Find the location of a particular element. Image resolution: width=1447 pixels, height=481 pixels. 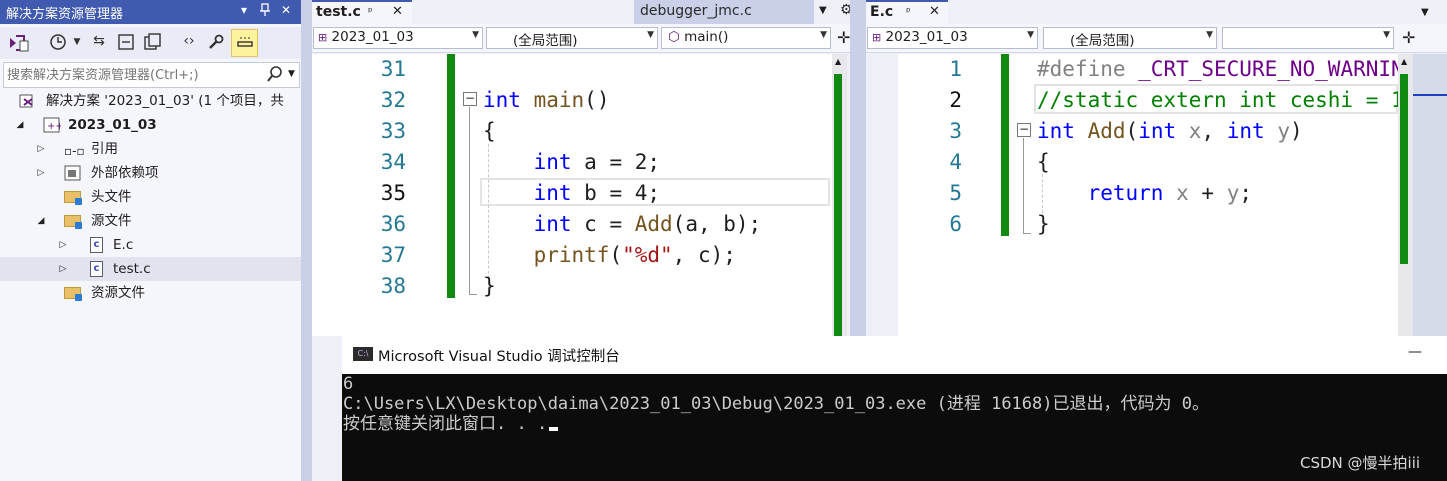

scope-combo-value: (全局范围) is located at coordinates (545, 41).